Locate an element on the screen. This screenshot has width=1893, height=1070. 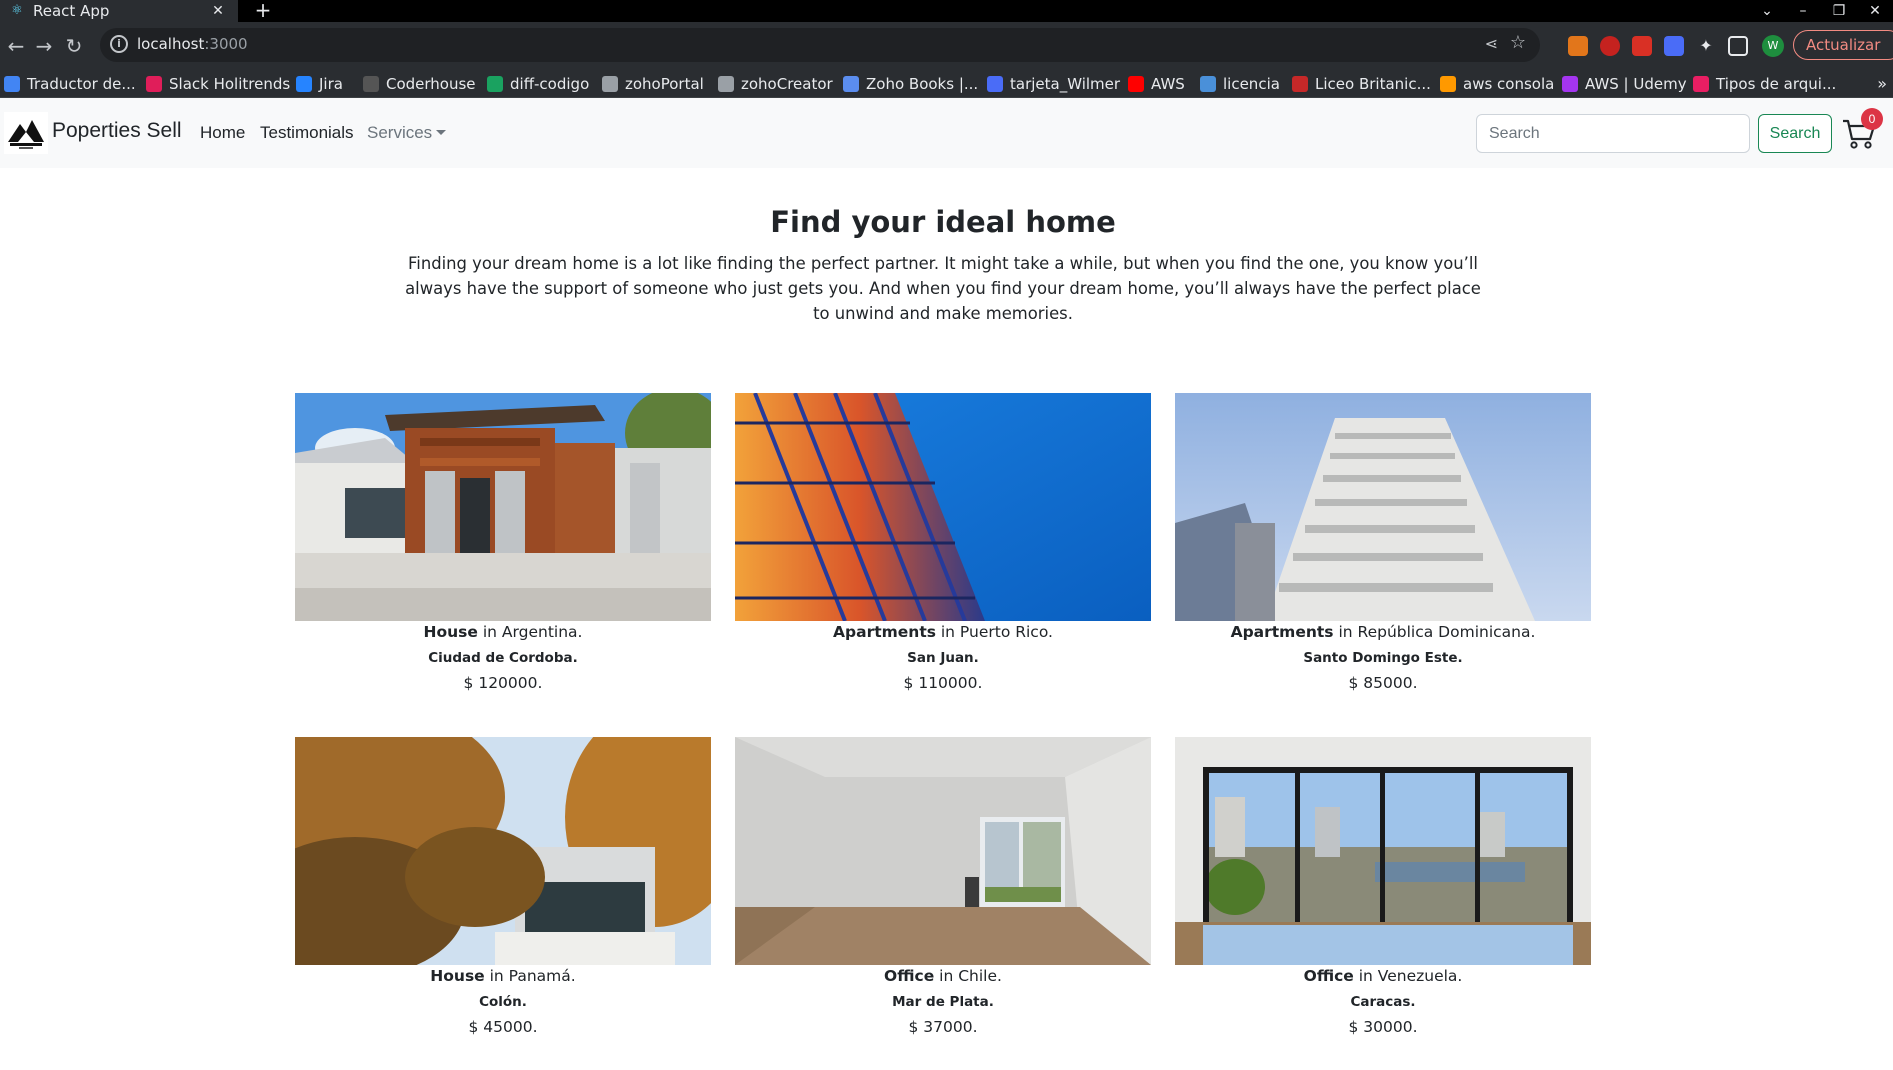
bookmark-label: licencia is located at coordinates (1251, 84).